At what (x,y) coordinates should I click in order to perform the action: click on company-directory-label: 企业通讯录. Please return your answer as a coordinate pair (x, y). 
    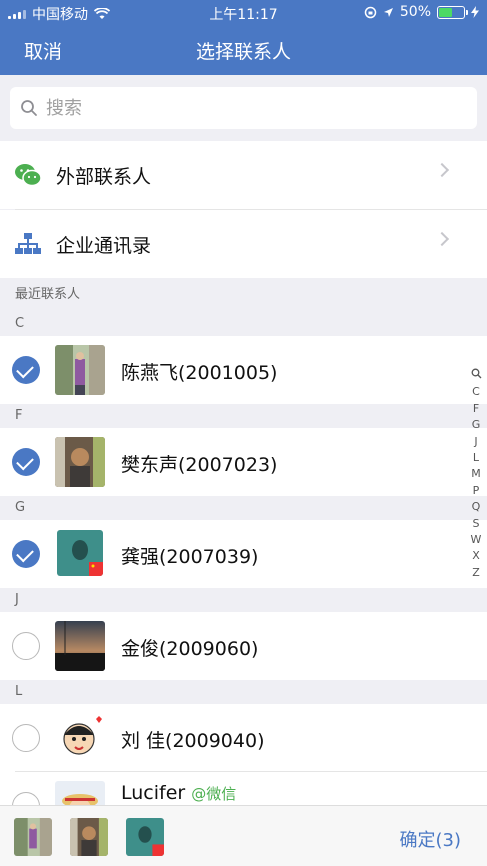
    Looking at the image, I should click on (104, 245).